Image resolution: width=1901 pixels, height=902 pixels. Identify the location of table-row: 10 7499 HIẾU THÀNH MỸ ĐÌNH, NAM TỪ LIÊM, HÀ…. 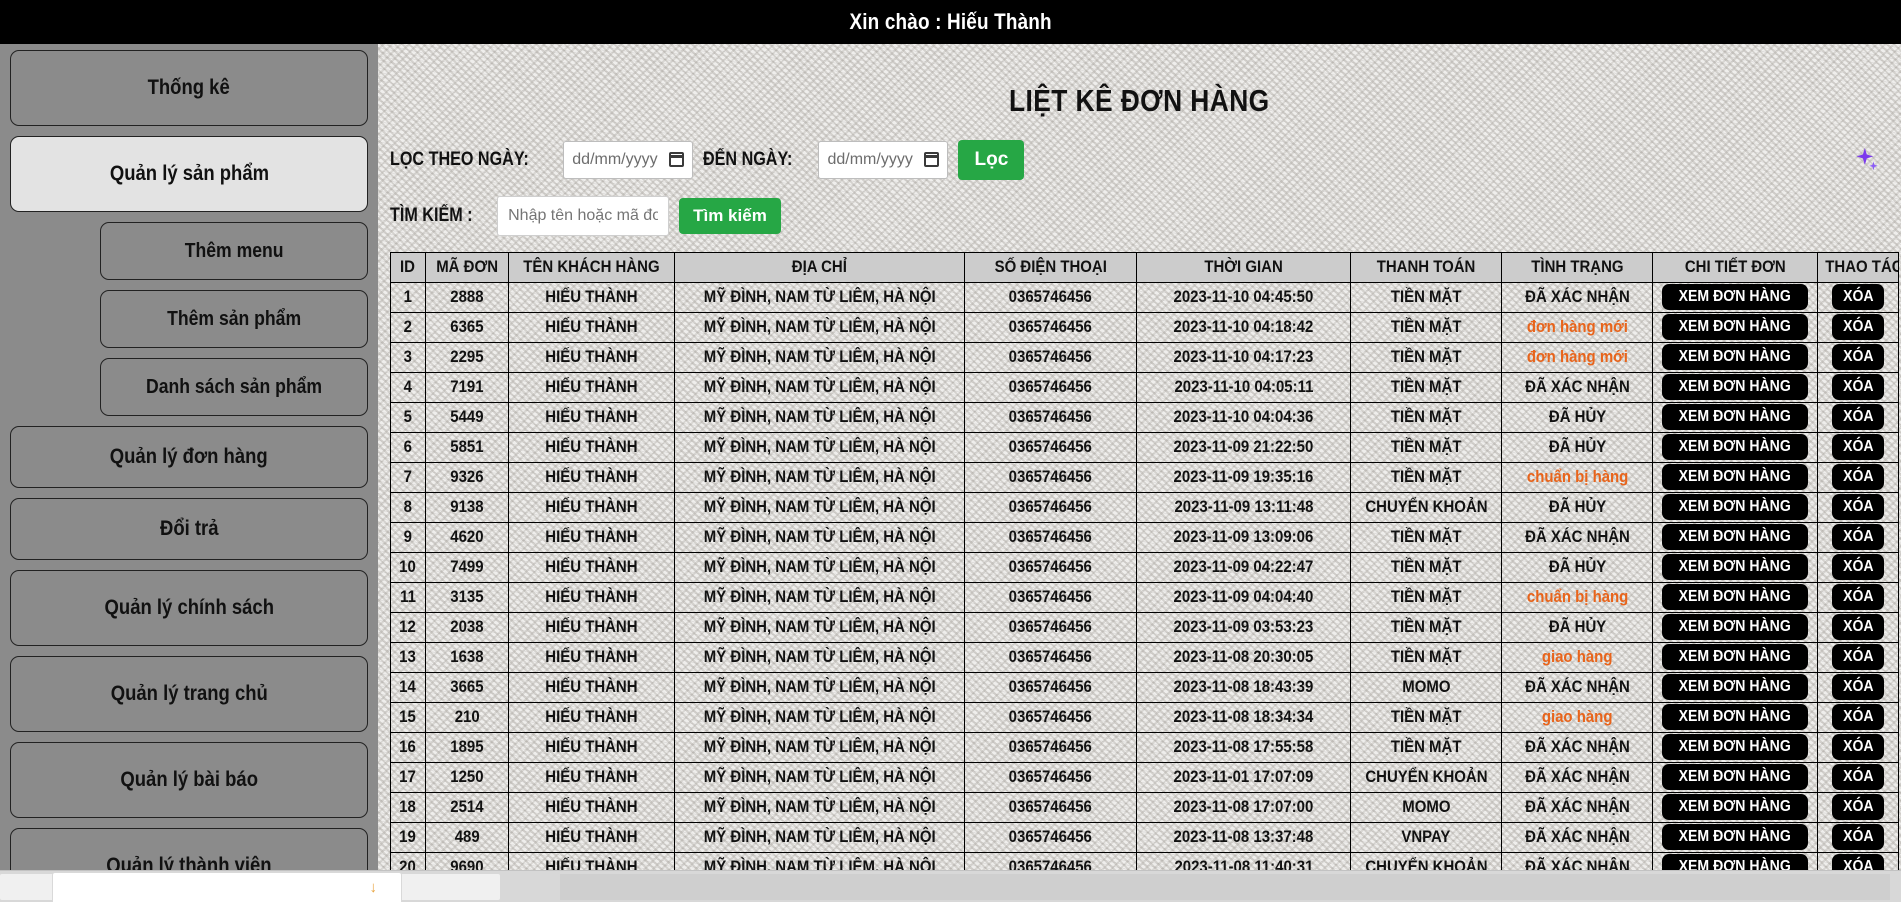
(1145, 567).